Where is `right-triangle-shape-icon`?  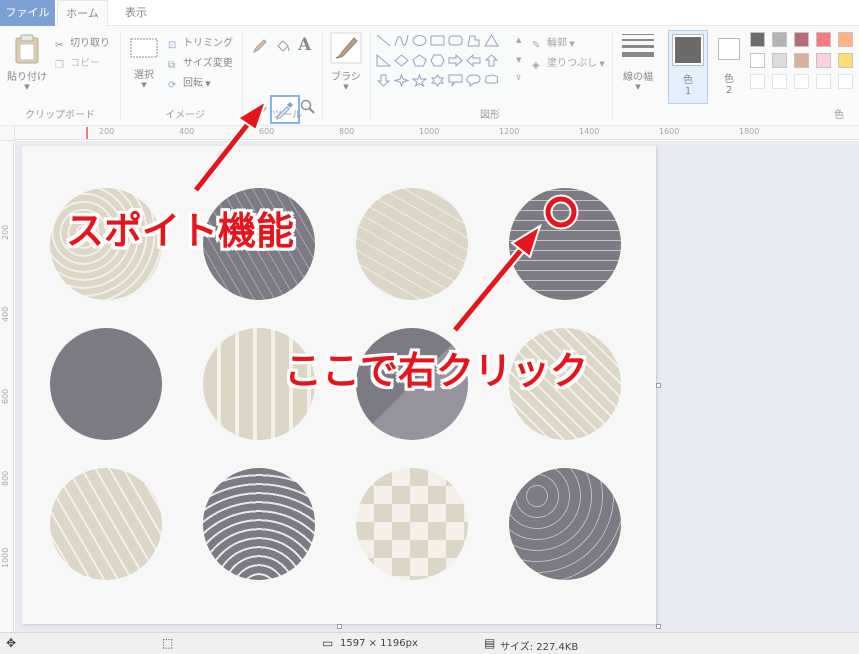
right-triangle-shape-icon is located at coordinates (383, 60).